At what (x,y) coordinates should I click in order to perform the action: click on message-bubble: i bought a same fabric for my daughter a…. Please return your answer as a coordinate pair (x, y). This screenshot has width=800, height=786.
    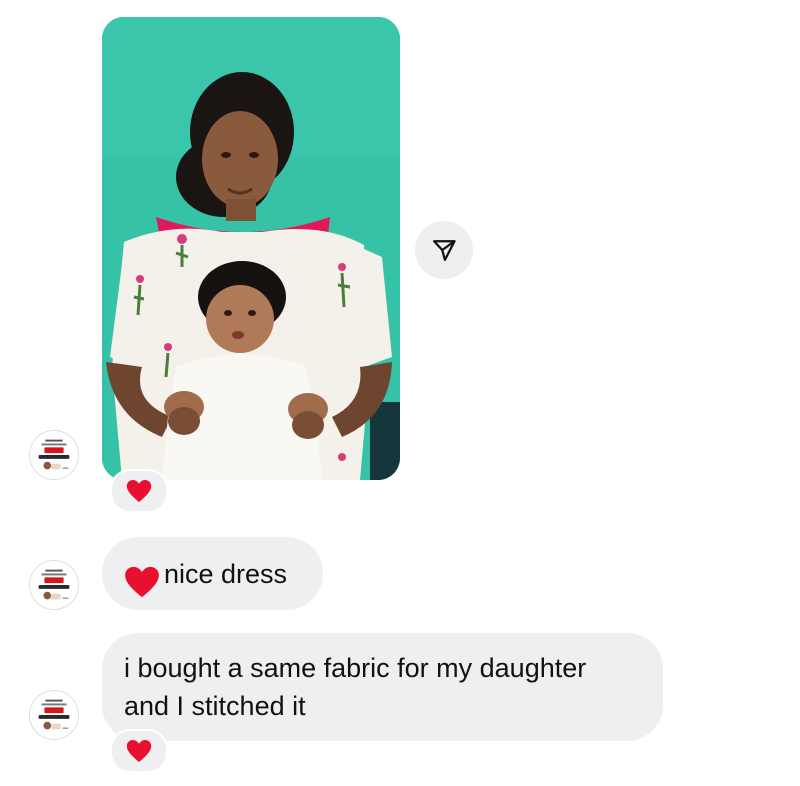
    Looking at the image, I should click on (382, 687).